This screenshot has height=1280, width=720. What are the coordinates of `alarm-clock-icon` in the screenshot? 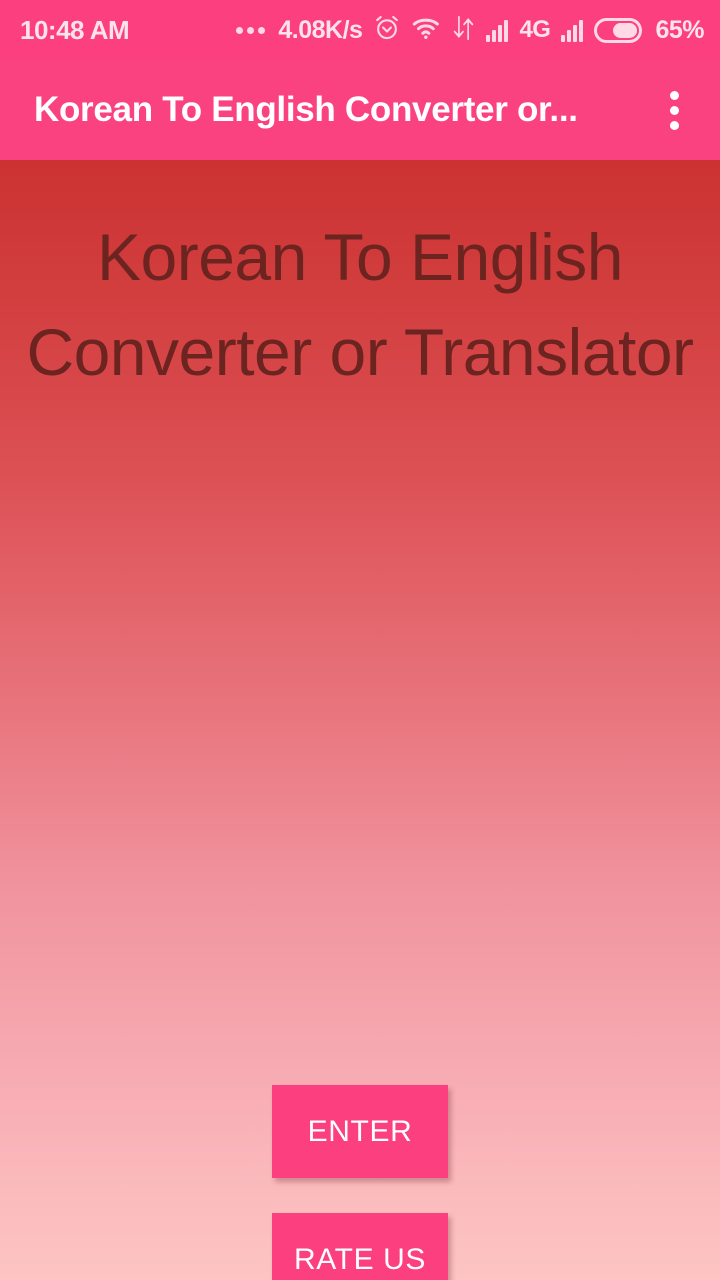 It's located at (387, 30).